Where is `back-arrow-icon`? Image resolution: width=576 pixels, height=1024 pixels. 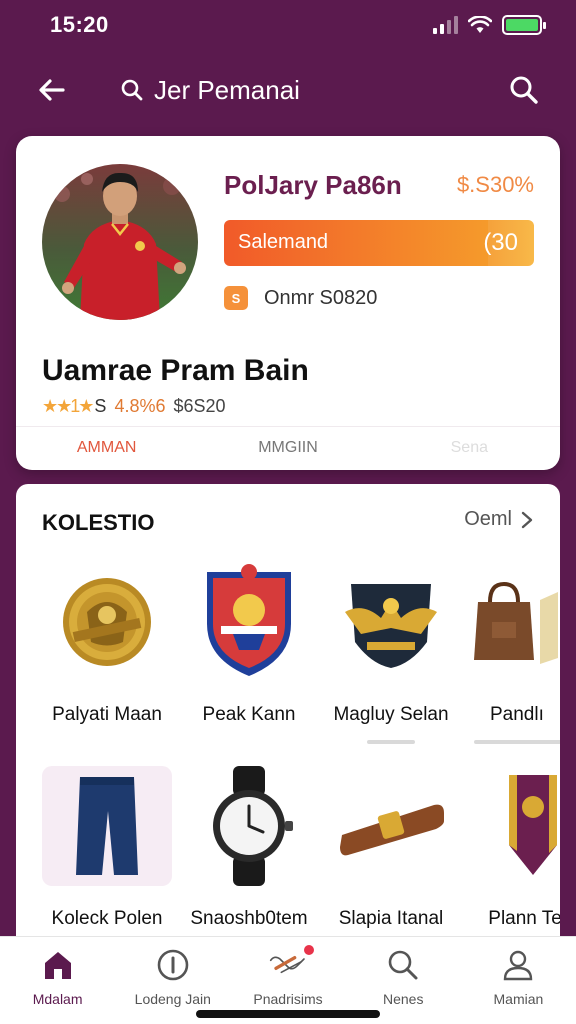
back-arrow-icon is located at coordinates (52, 90).